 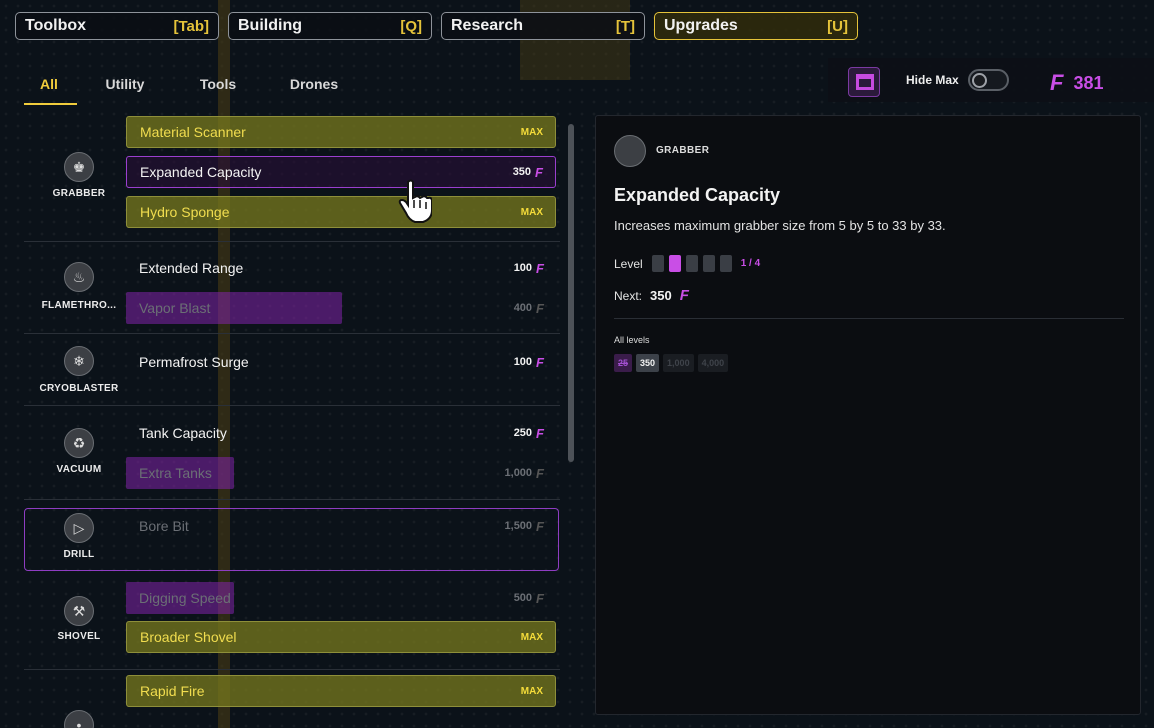 What do you see at coordinates (523, 433) in the screenshot?
I see `cost-value: 250` at bounding box center [523, 433].